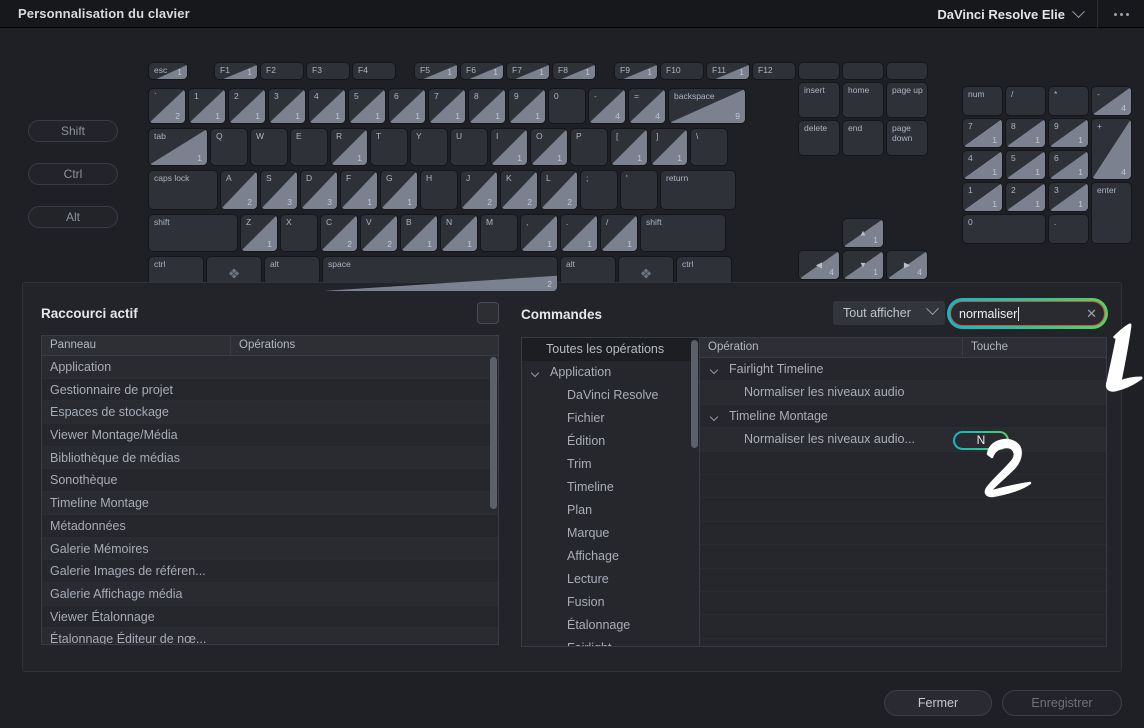 This screenshot has width=1144, height=728. I want to click on key-backspace: backspace 9, so click(707, 106).